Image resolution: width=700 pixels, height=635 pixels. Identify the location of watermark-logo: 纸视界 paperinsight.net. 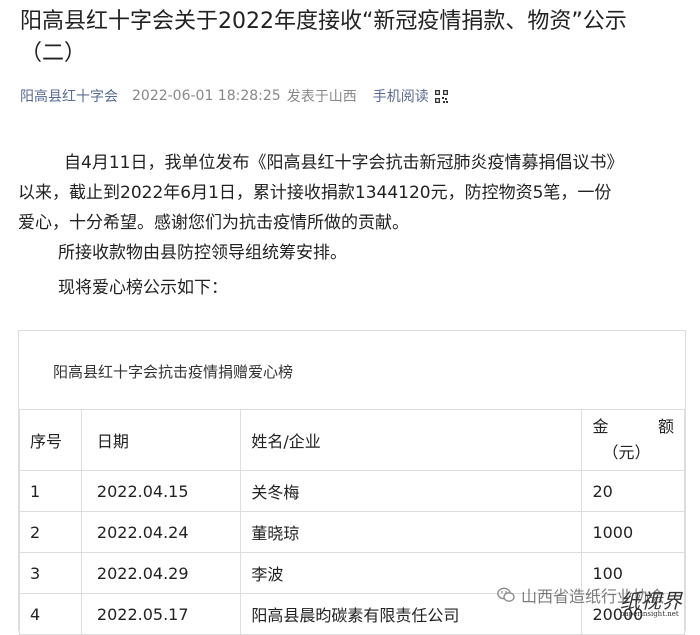
(651, 601).